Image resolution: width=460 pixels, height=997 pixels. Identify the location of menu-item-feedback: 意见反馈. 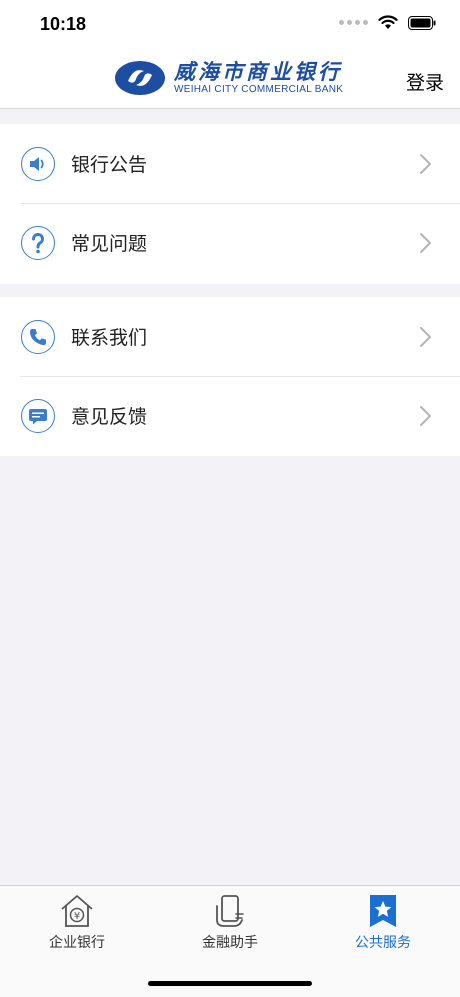
(230, 415).